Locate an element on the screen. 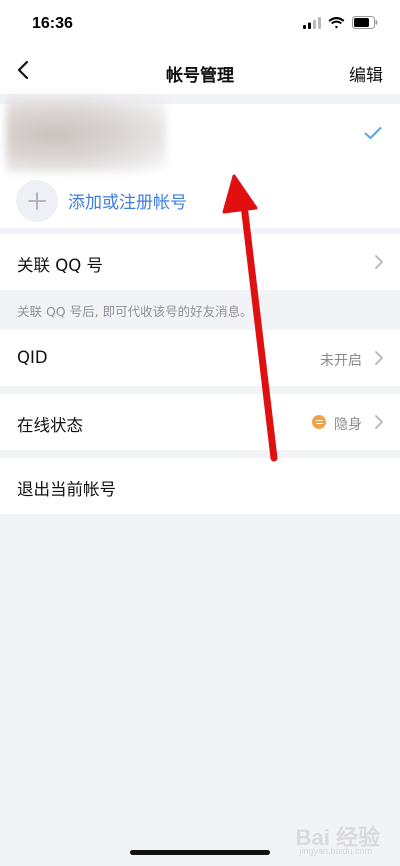 This screenshot has height=866, width=400. qid-label: QID is located at coordinates (32, 357).